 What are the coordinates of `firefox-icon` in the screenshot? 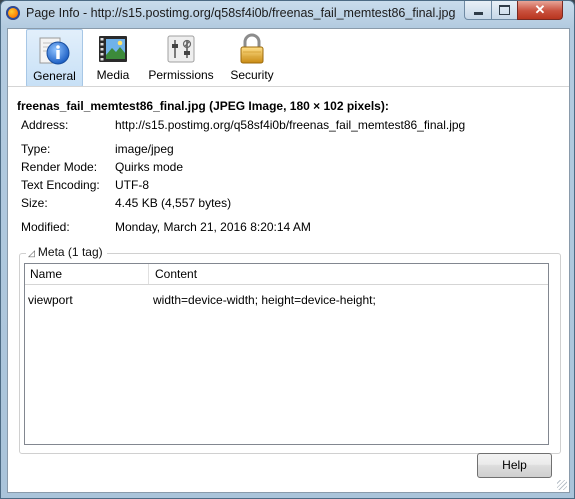 It's located at (13, 13).